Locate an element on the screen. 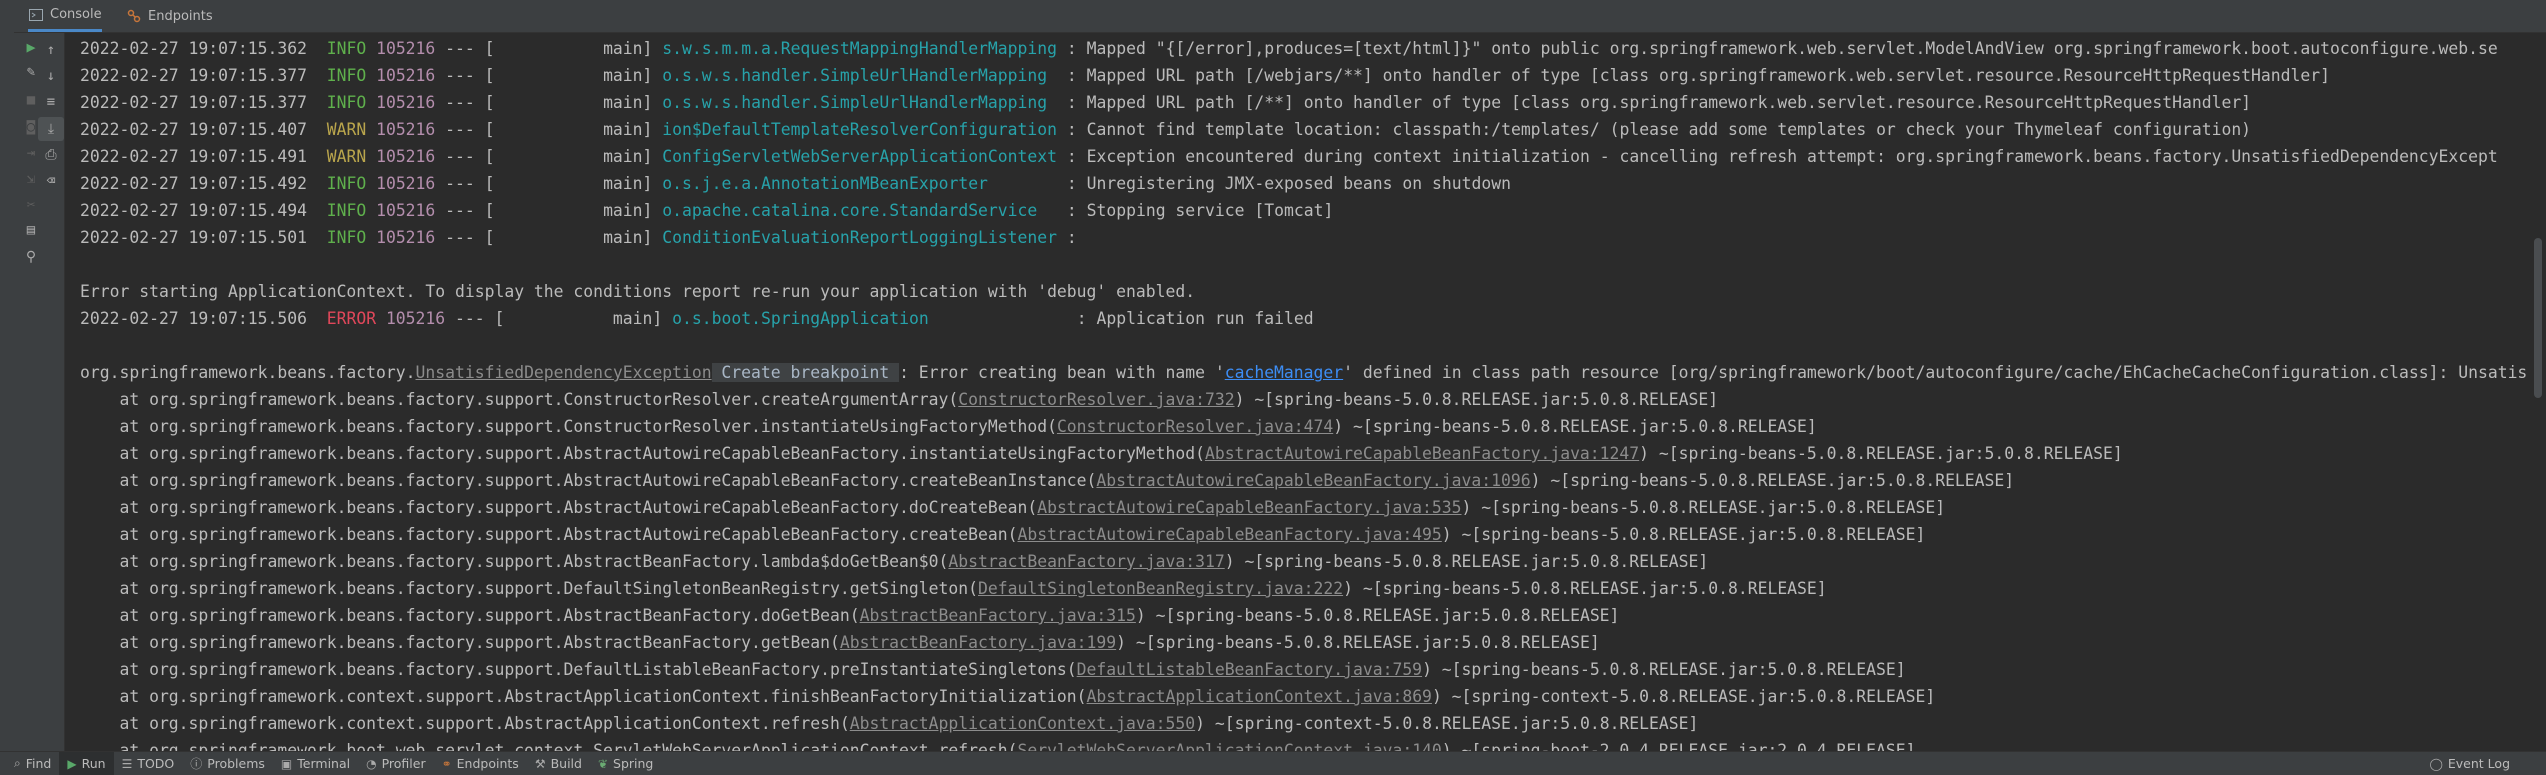 Image resolution: width=2546 pixels, height=775 pixels. pin-button: ⚲ is located at coordinates (31, 257).